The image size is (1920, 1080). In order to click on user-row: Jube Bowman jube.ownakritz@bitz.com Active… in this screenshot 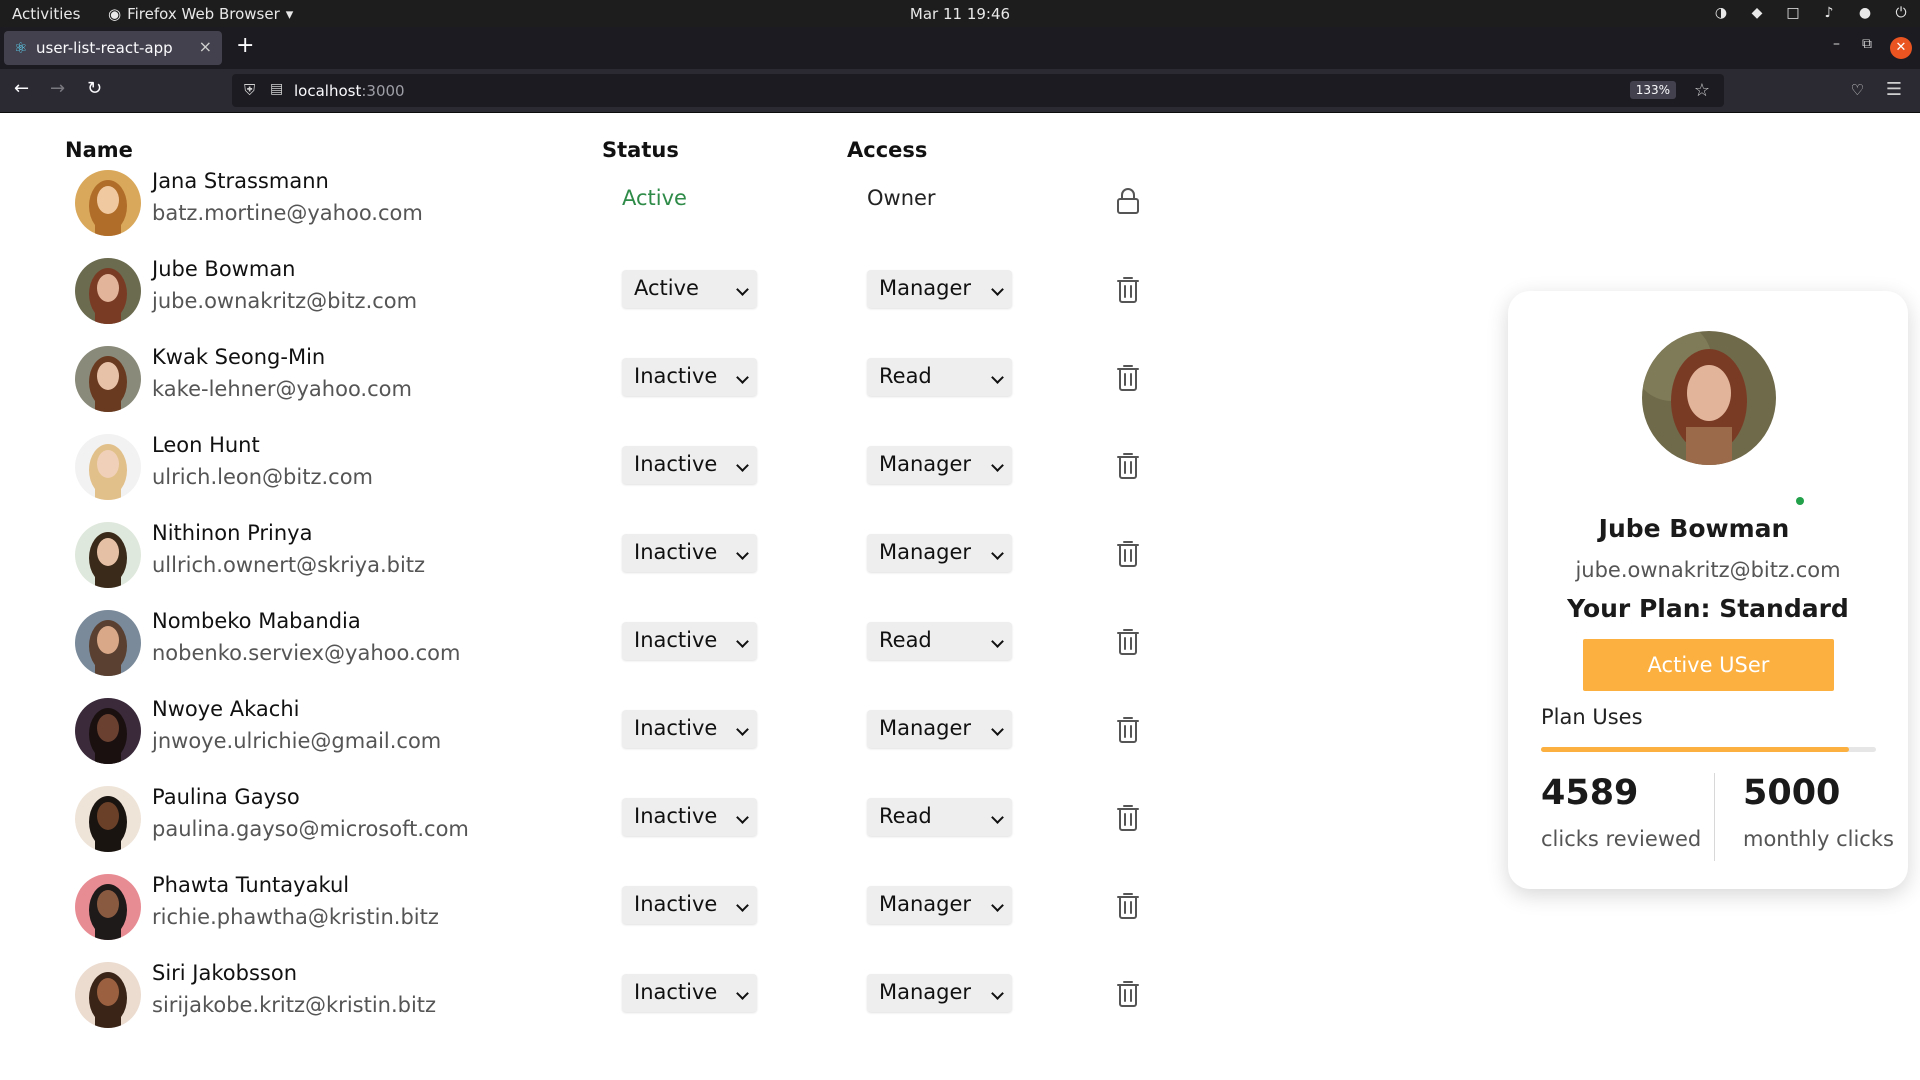, I will do `click(600, 297)`.